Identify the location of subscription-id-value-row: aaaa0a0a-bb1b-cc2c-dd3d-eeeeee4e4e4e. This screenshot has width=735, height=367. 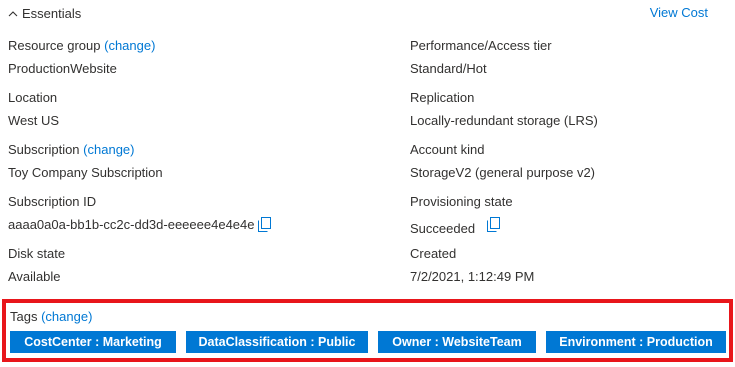
(139, 225).